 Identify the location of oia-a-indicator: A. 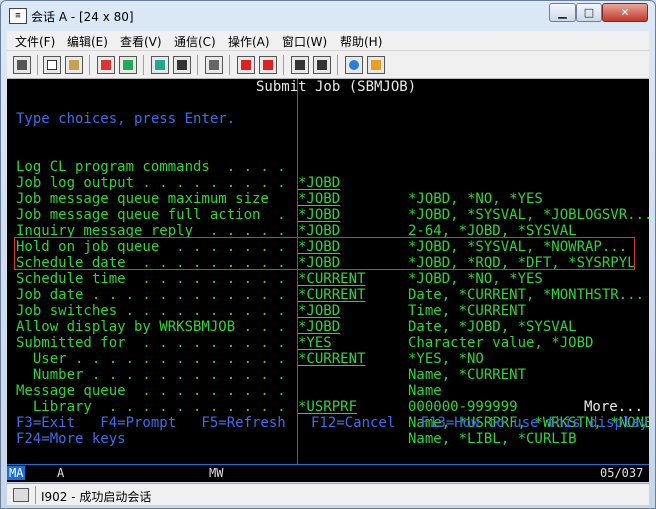
(61, 473).